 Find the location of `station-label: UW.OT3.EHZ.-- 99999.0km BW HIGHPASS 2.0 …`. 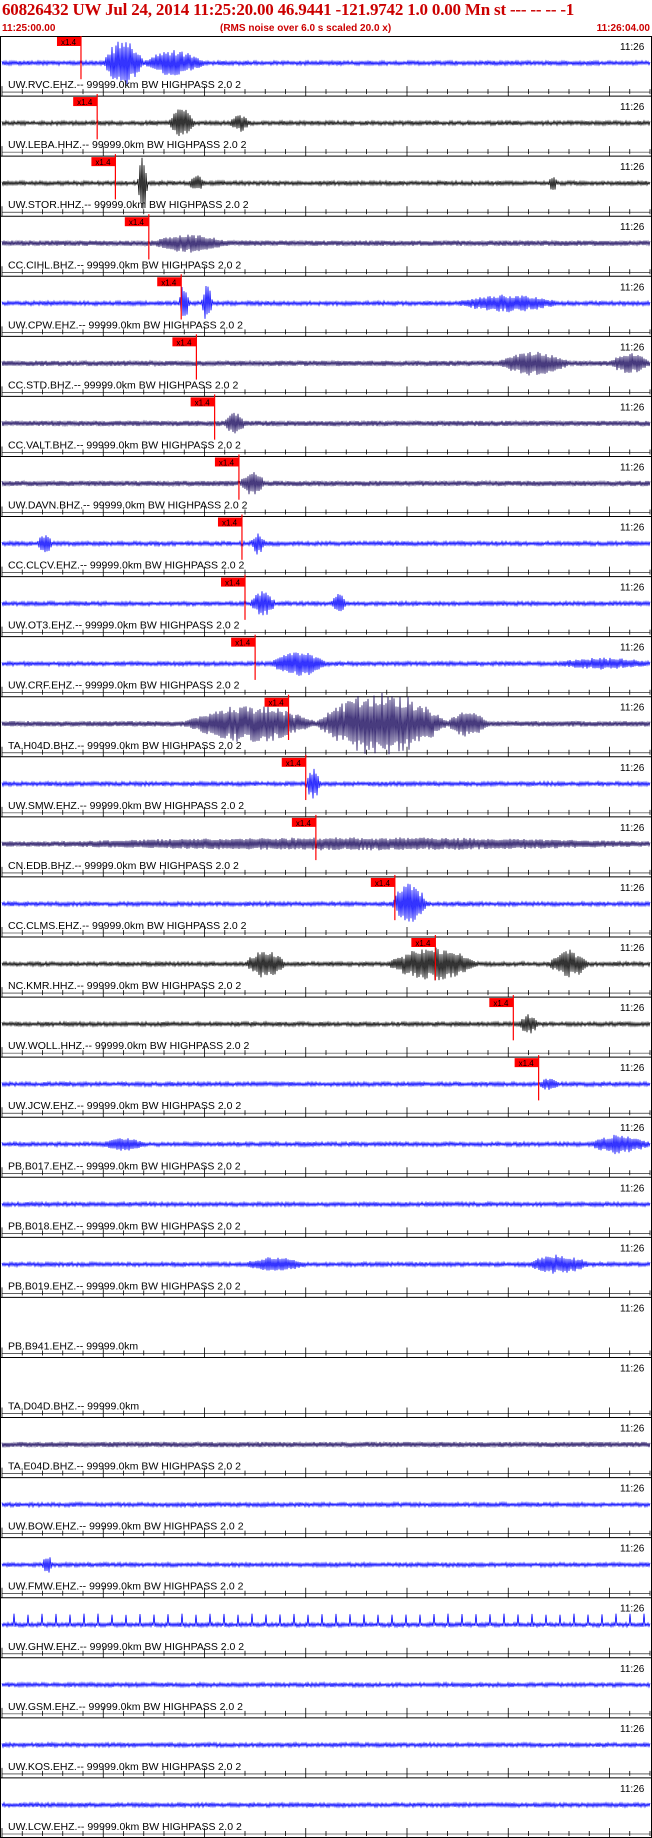

station-label: UW.OT3.EHZ.-- 99999.0km BW HIGHPASS 2.0 … is located at coordinates (124, 626).